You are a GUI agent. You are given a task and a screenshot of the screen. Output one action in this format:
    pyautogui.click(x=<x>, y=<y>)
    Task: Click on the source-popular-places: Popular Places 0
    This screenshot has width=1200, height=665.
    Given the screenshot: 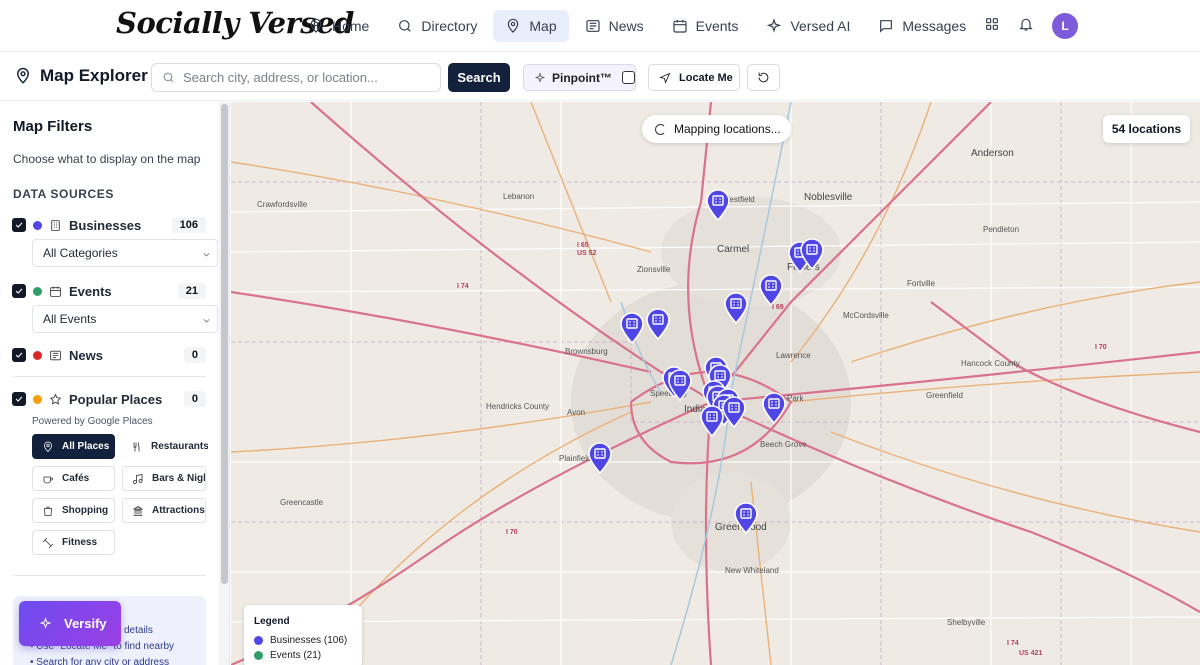 What is the action you would take?
    pyautogui.click(x=109, y=399)
    